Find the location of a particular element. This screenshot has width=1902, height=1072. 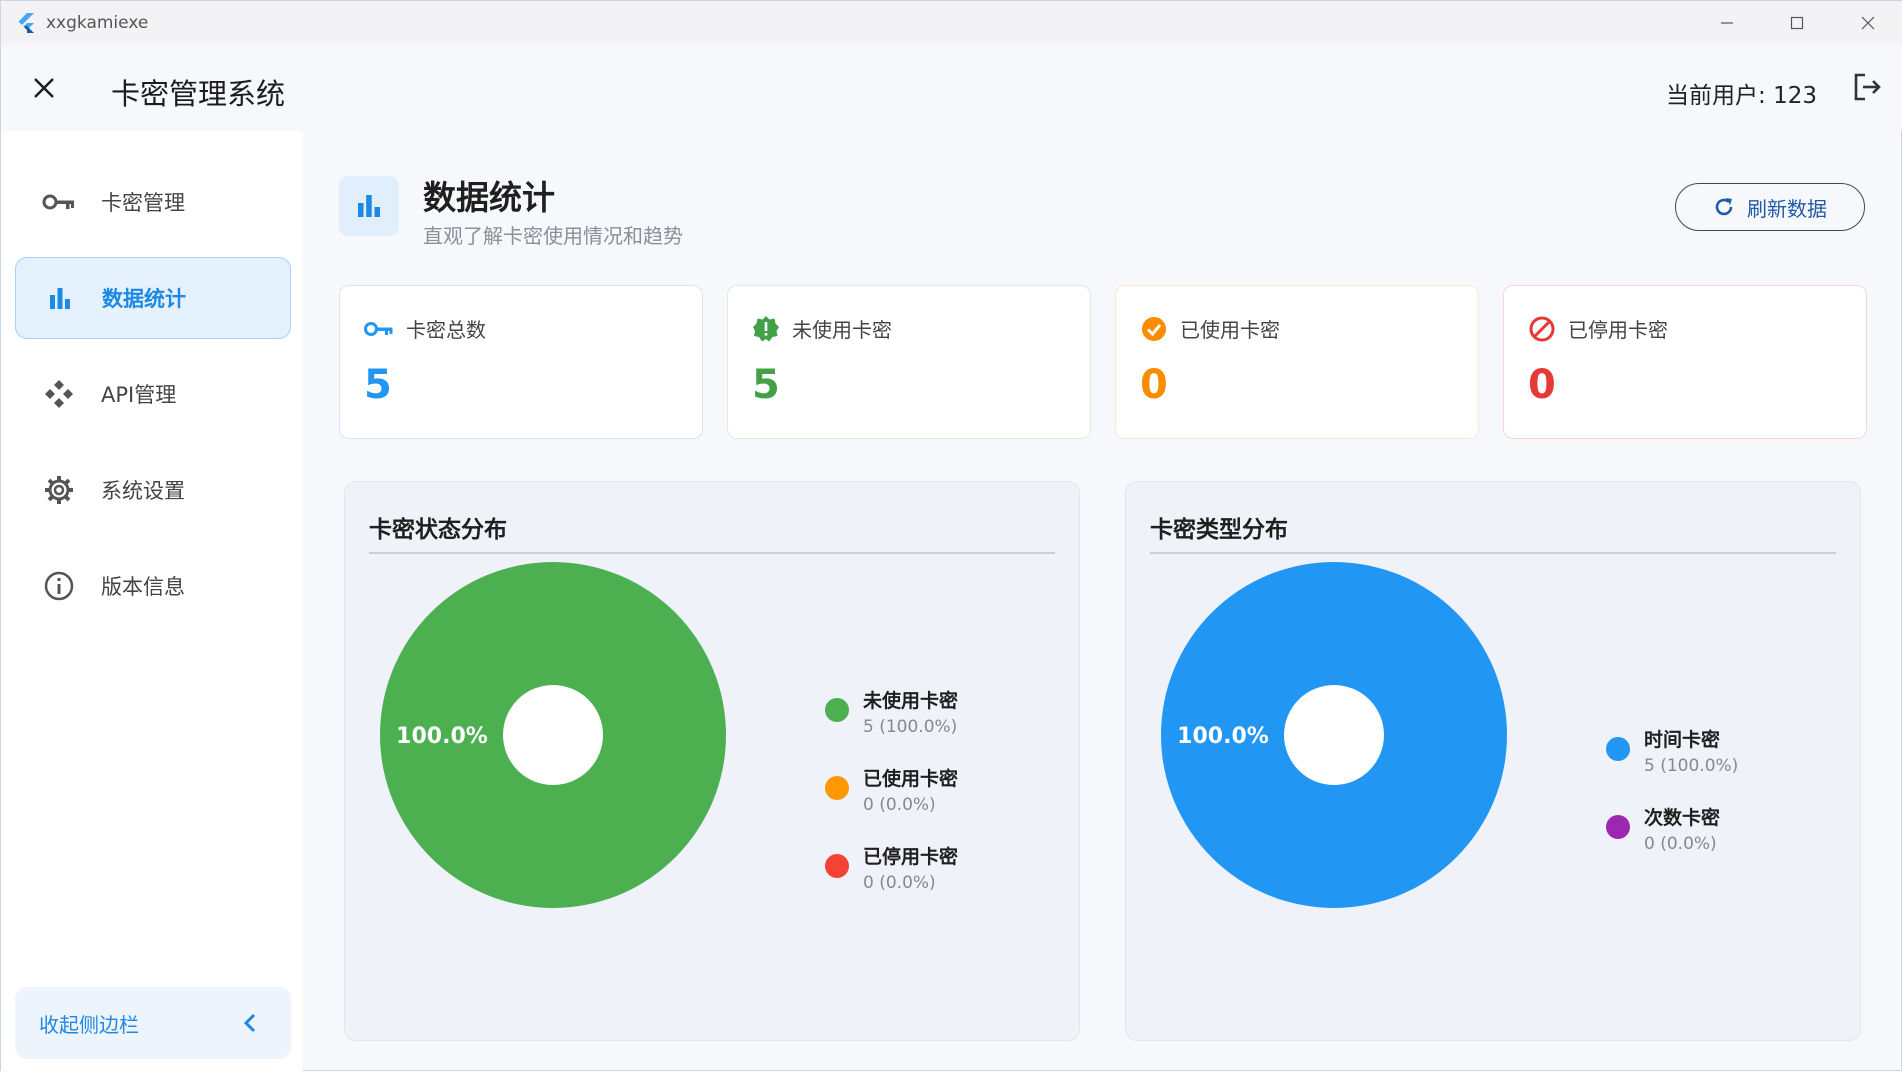

window-close-button is located at coordinates (1867, 23).